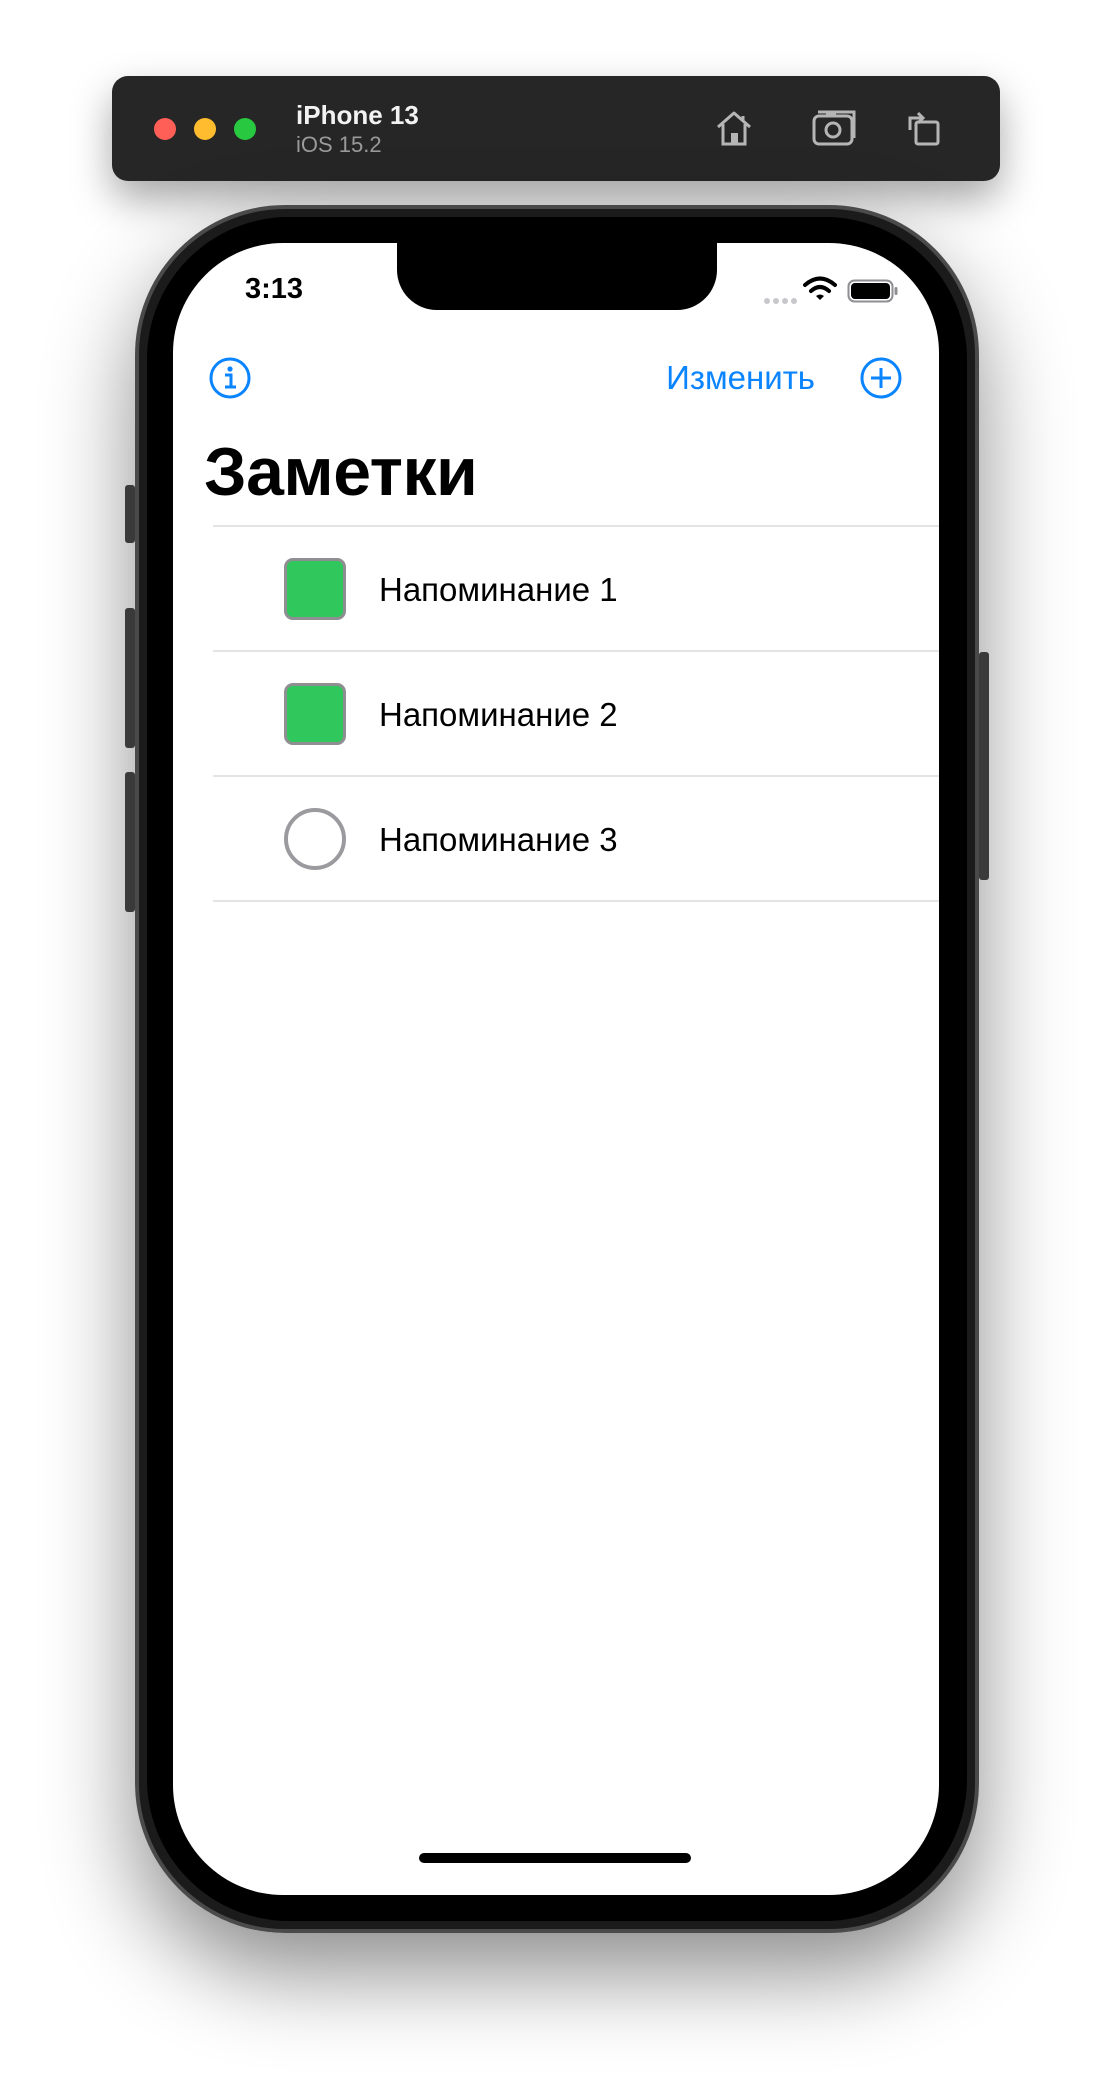  Describe the element at coordinates (820, 288) in the screenshot. I see `wifi-icon` at that location.